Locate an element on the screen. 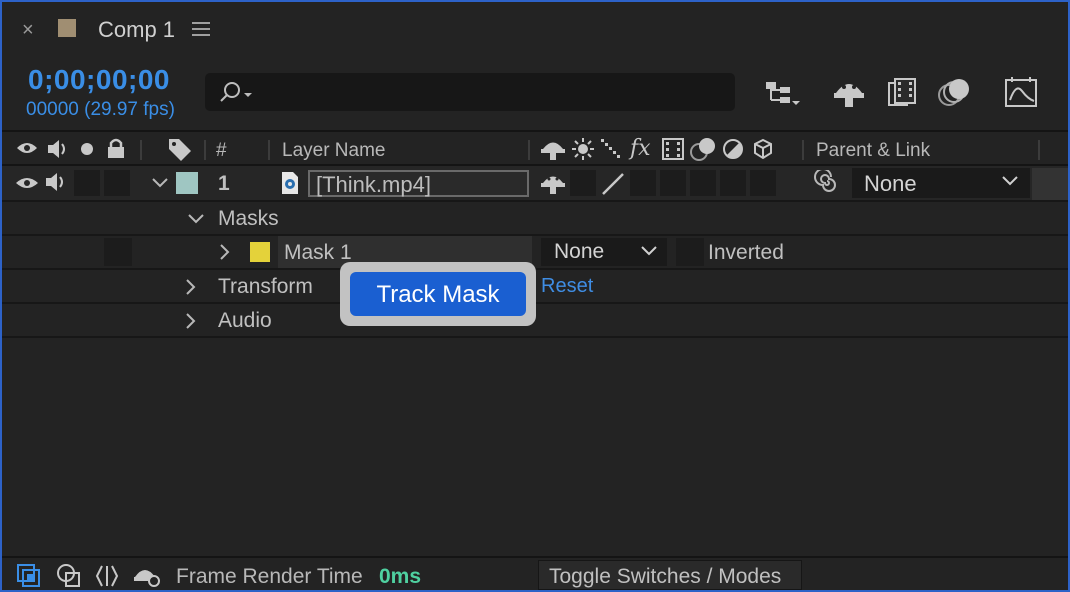 This screenshot has width=1070, height=592. shy-icon is located at coordinates (553, 149).